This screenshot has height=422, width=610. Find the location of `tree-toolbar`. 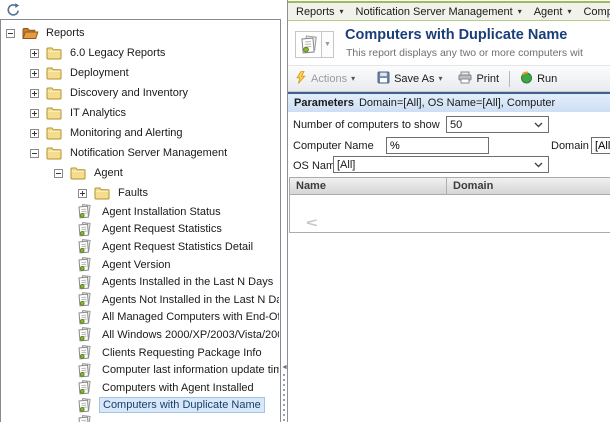

tree-toolbar is located at coordinates (140, 9).